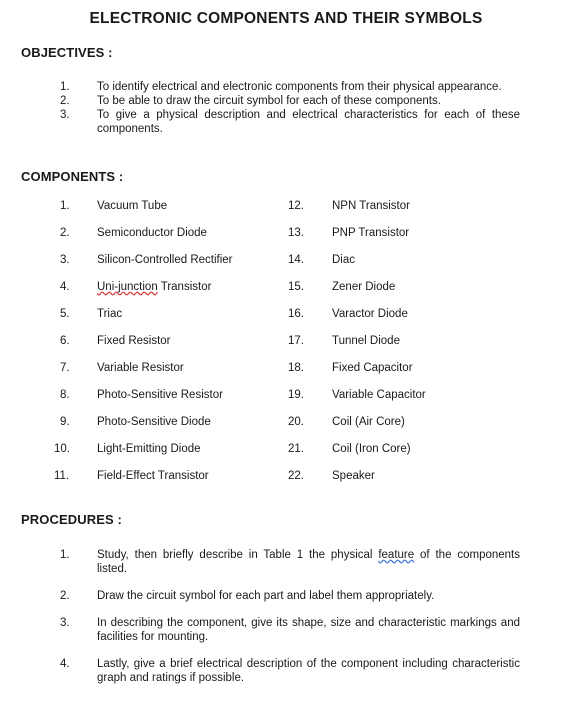  I want to click on procedure-number: 4., so click(65, 664).